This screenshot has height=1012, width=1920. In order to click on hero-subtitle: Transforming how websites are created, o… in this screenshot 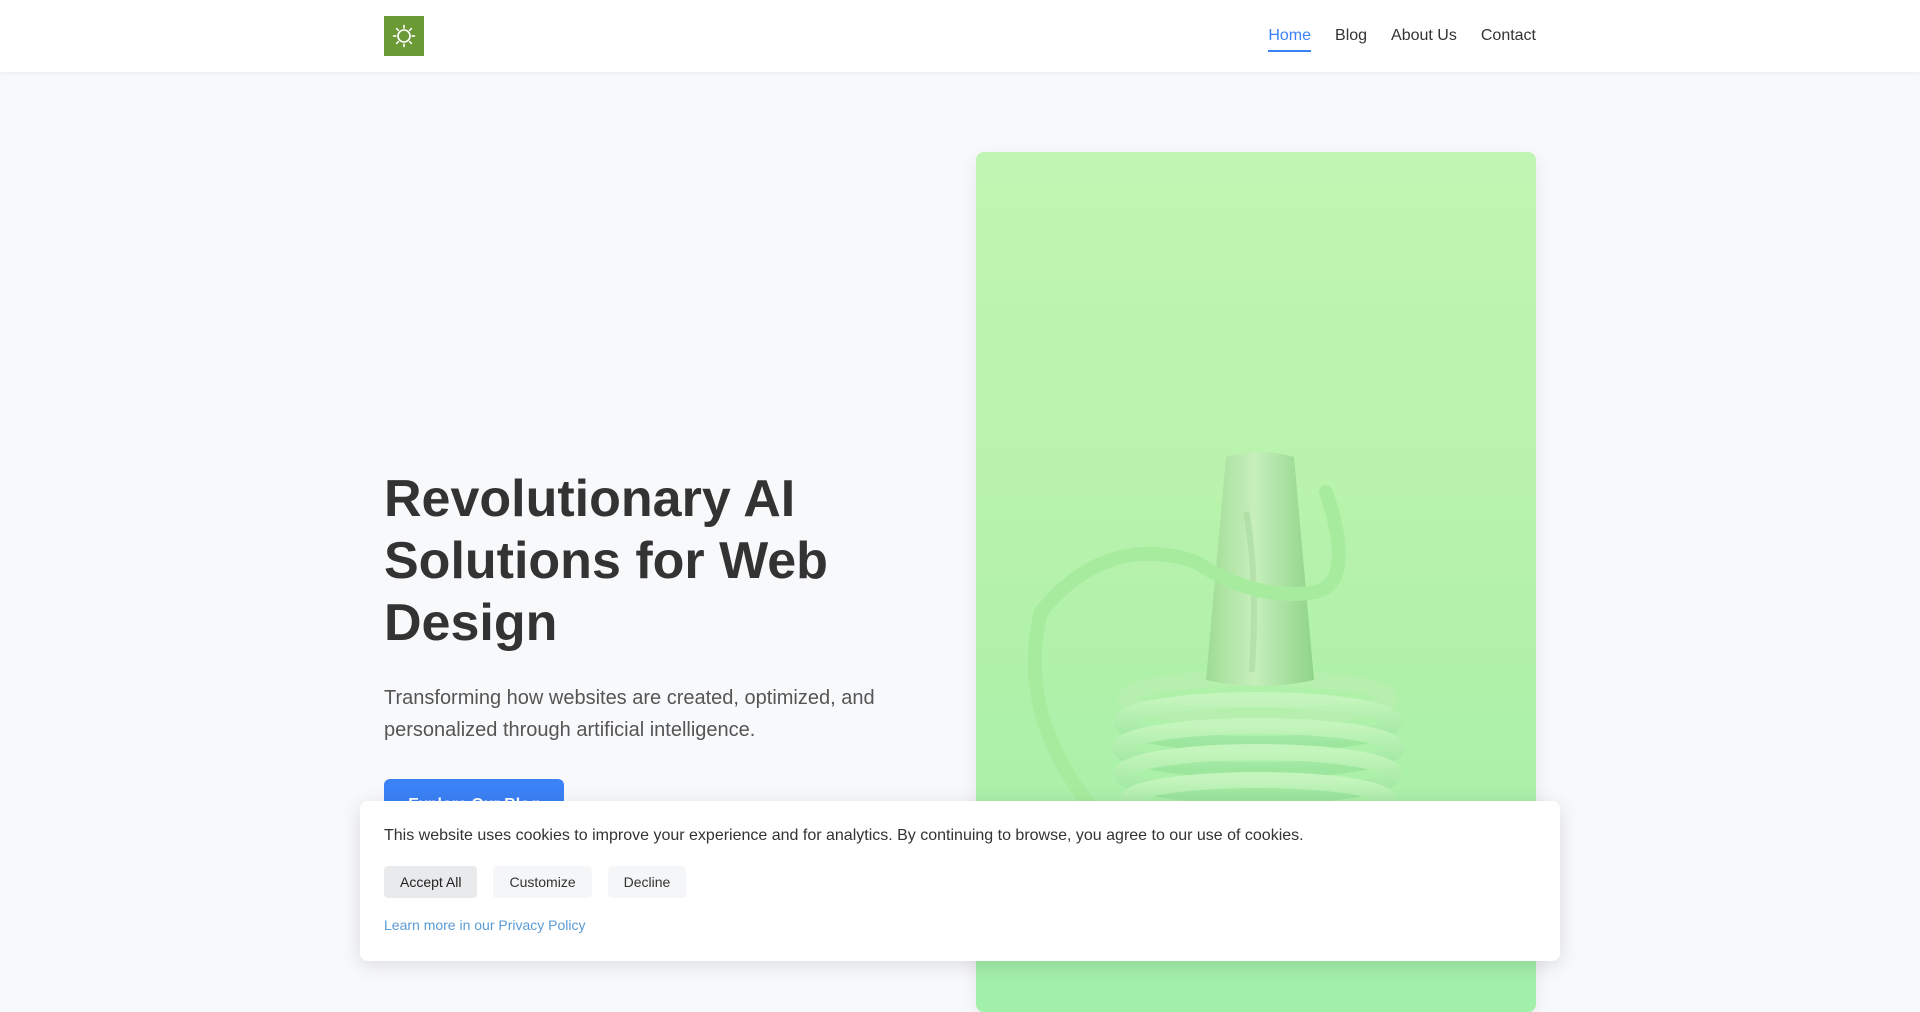, I will do `click(629, 714)`.